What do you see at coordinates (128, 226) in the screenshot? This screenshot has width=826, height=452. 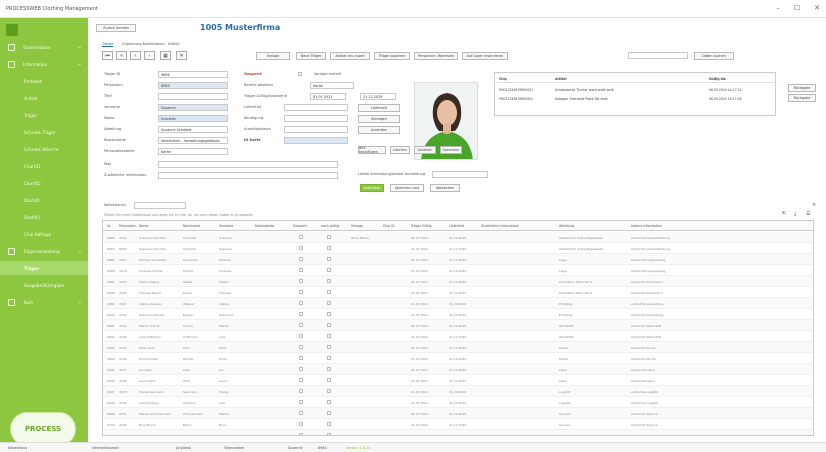 I see `grid-column-header: Personalnr.` at bounding box center [128, 226].